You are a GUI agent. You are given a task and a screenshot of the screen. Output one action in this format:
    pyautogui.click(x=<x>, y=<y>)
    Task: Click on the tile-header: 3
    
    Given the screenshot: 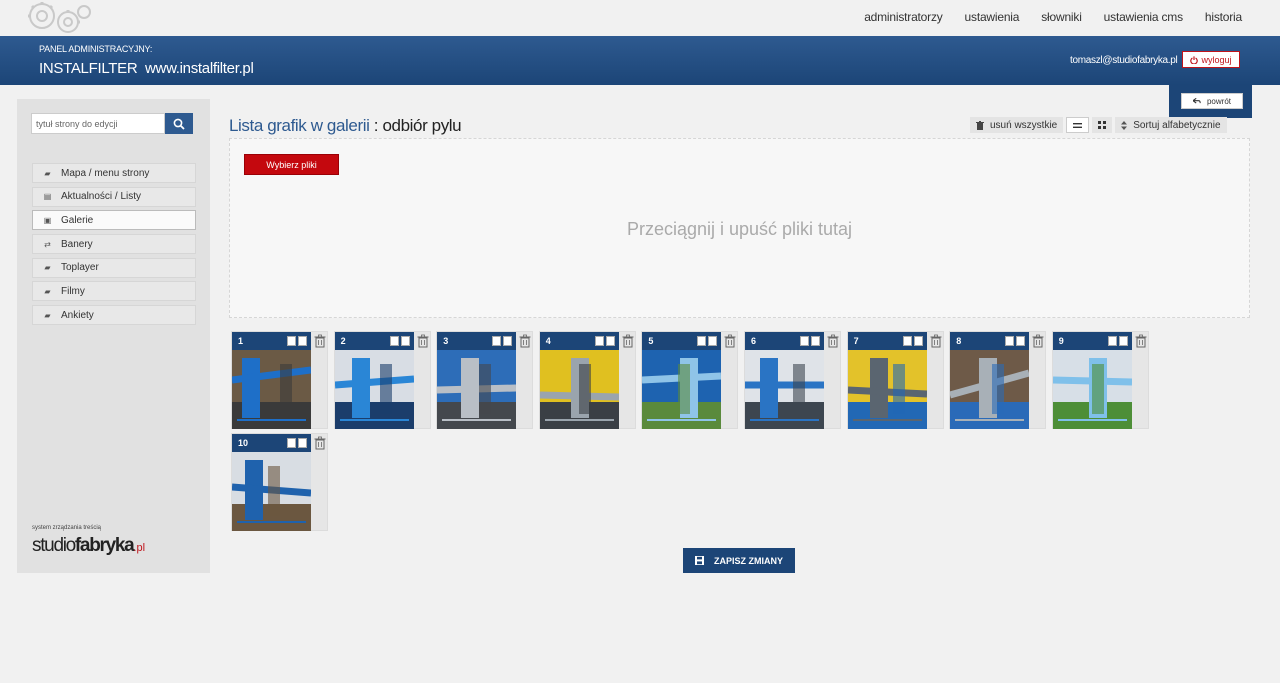 What is the action you would take?
    pyautogui.click(x=477, y=341)
    